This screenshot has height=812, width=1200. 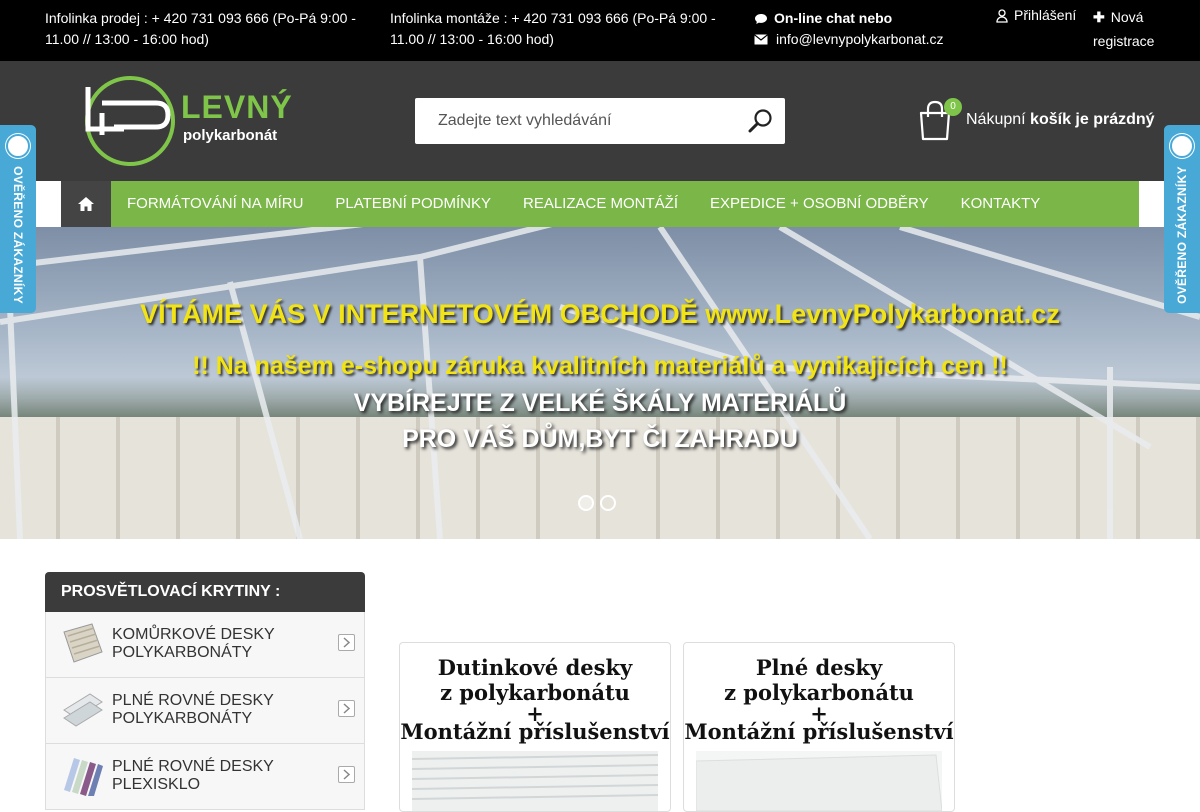 What do you see at coordinates (761, 39) in the screenshot?
I see `envelope-icon` at bounding box center [761, 39].